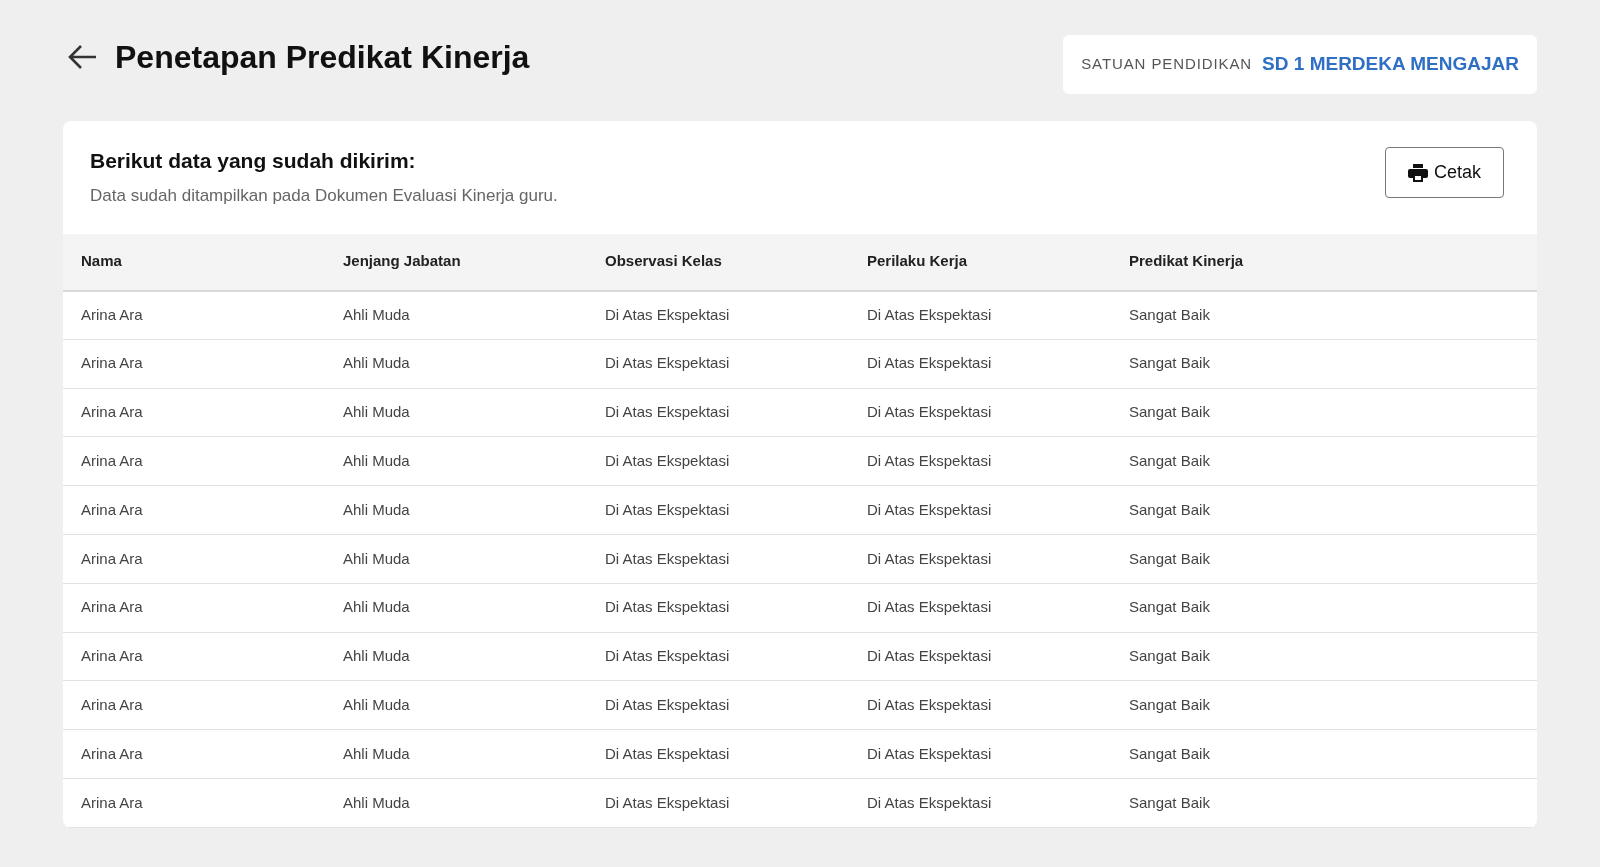 This screenshot has height=867, width=1600. I want to click on page-title: Penetapan Predikat Kinerja, so click(322, 57).